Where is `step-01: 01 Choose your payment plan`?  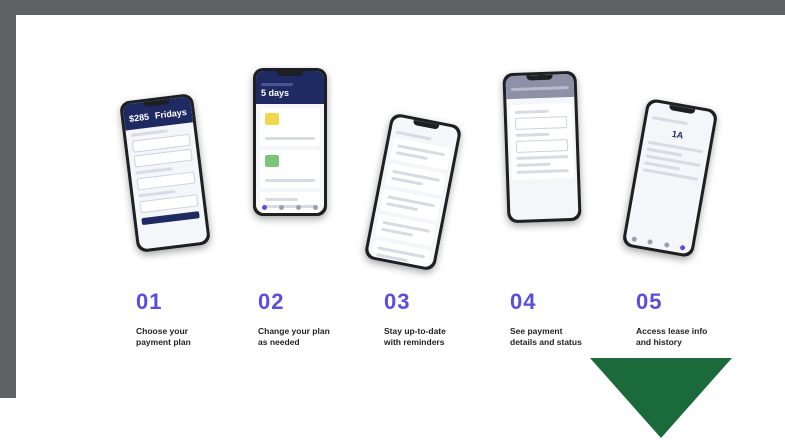
step-01: 01 Choose your payment plan is located at coordinates (191, 319).